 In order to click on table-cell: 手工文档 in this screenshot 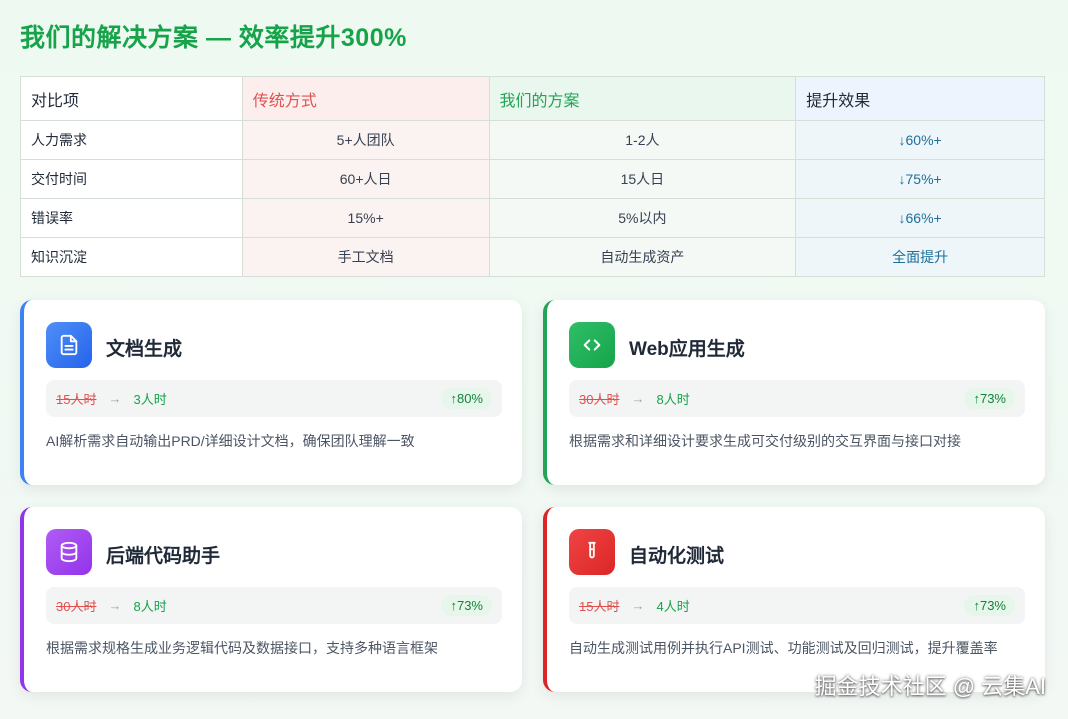, I will do `click(365, 257)`.